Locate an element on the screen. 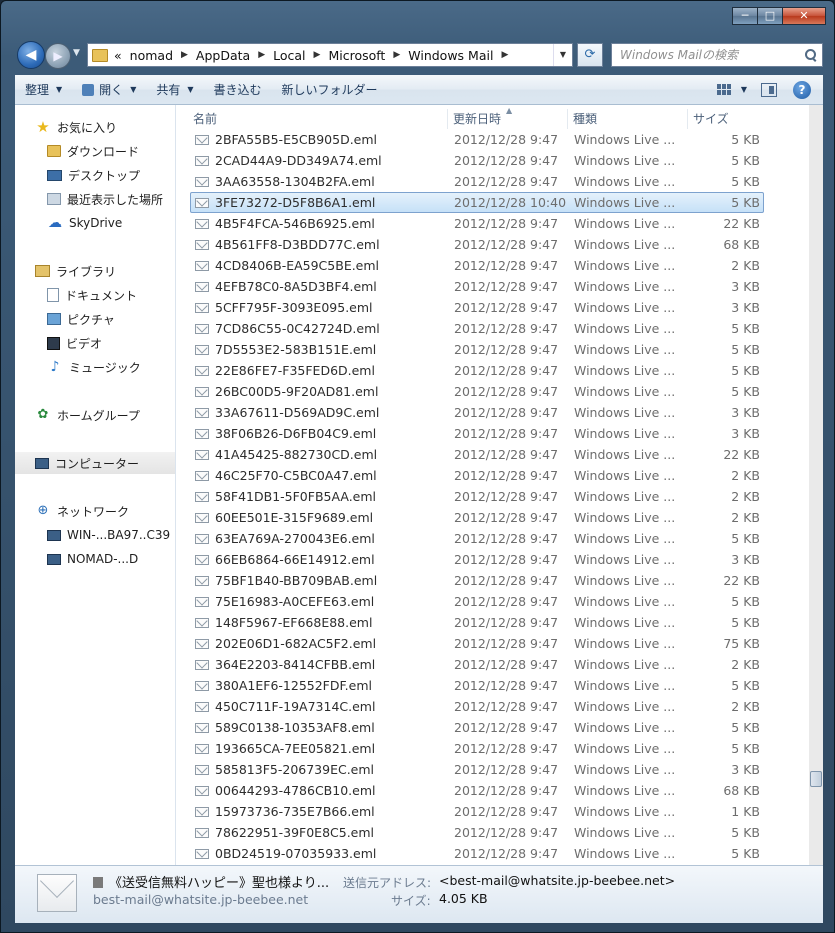  nav-downloads: ダウンロード is located at coordinates (95, 151).